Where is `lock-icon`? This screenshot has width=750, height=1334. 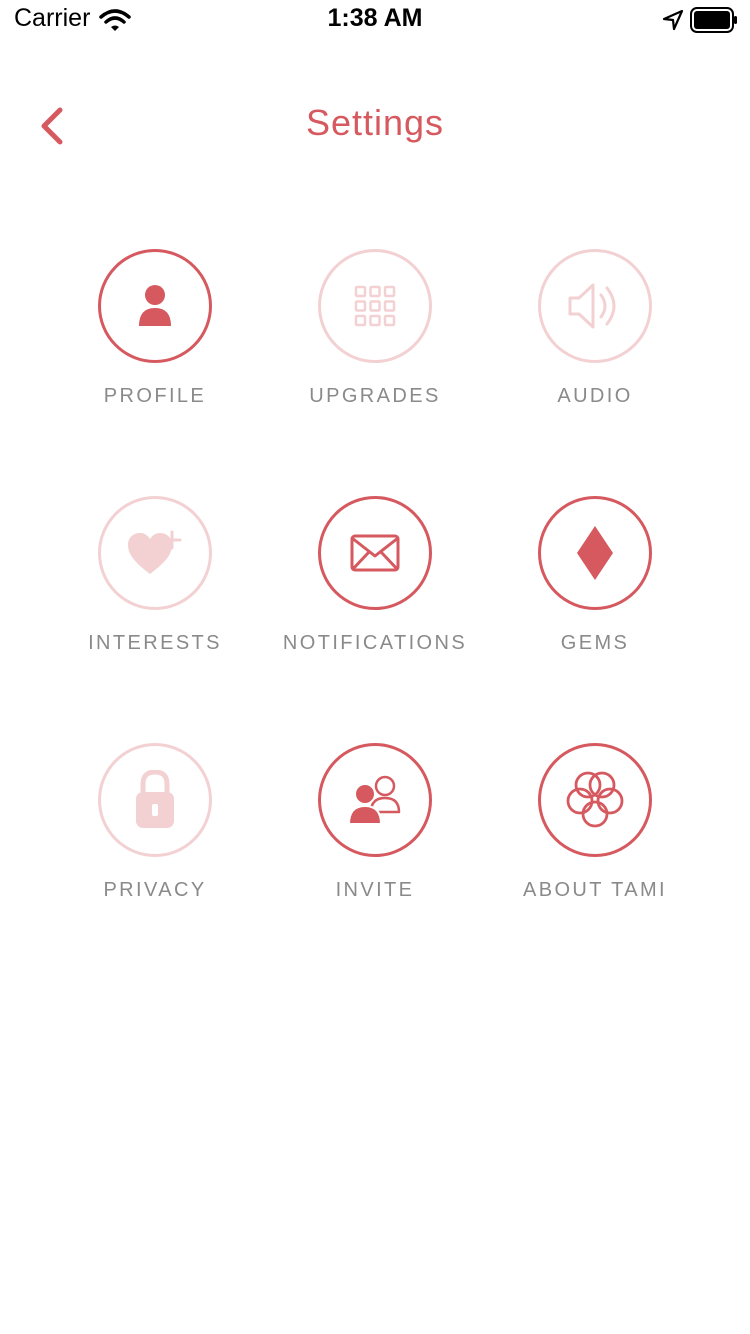
lock-icon is located at coordinates (155, 799).